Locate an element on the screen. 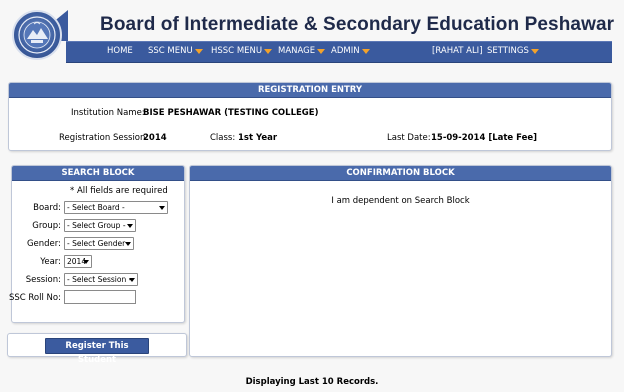 This screenshot has height=392, width=624. registration-entry-heading: REGISTRATION ENTRY is located at coordinates (310, 90).